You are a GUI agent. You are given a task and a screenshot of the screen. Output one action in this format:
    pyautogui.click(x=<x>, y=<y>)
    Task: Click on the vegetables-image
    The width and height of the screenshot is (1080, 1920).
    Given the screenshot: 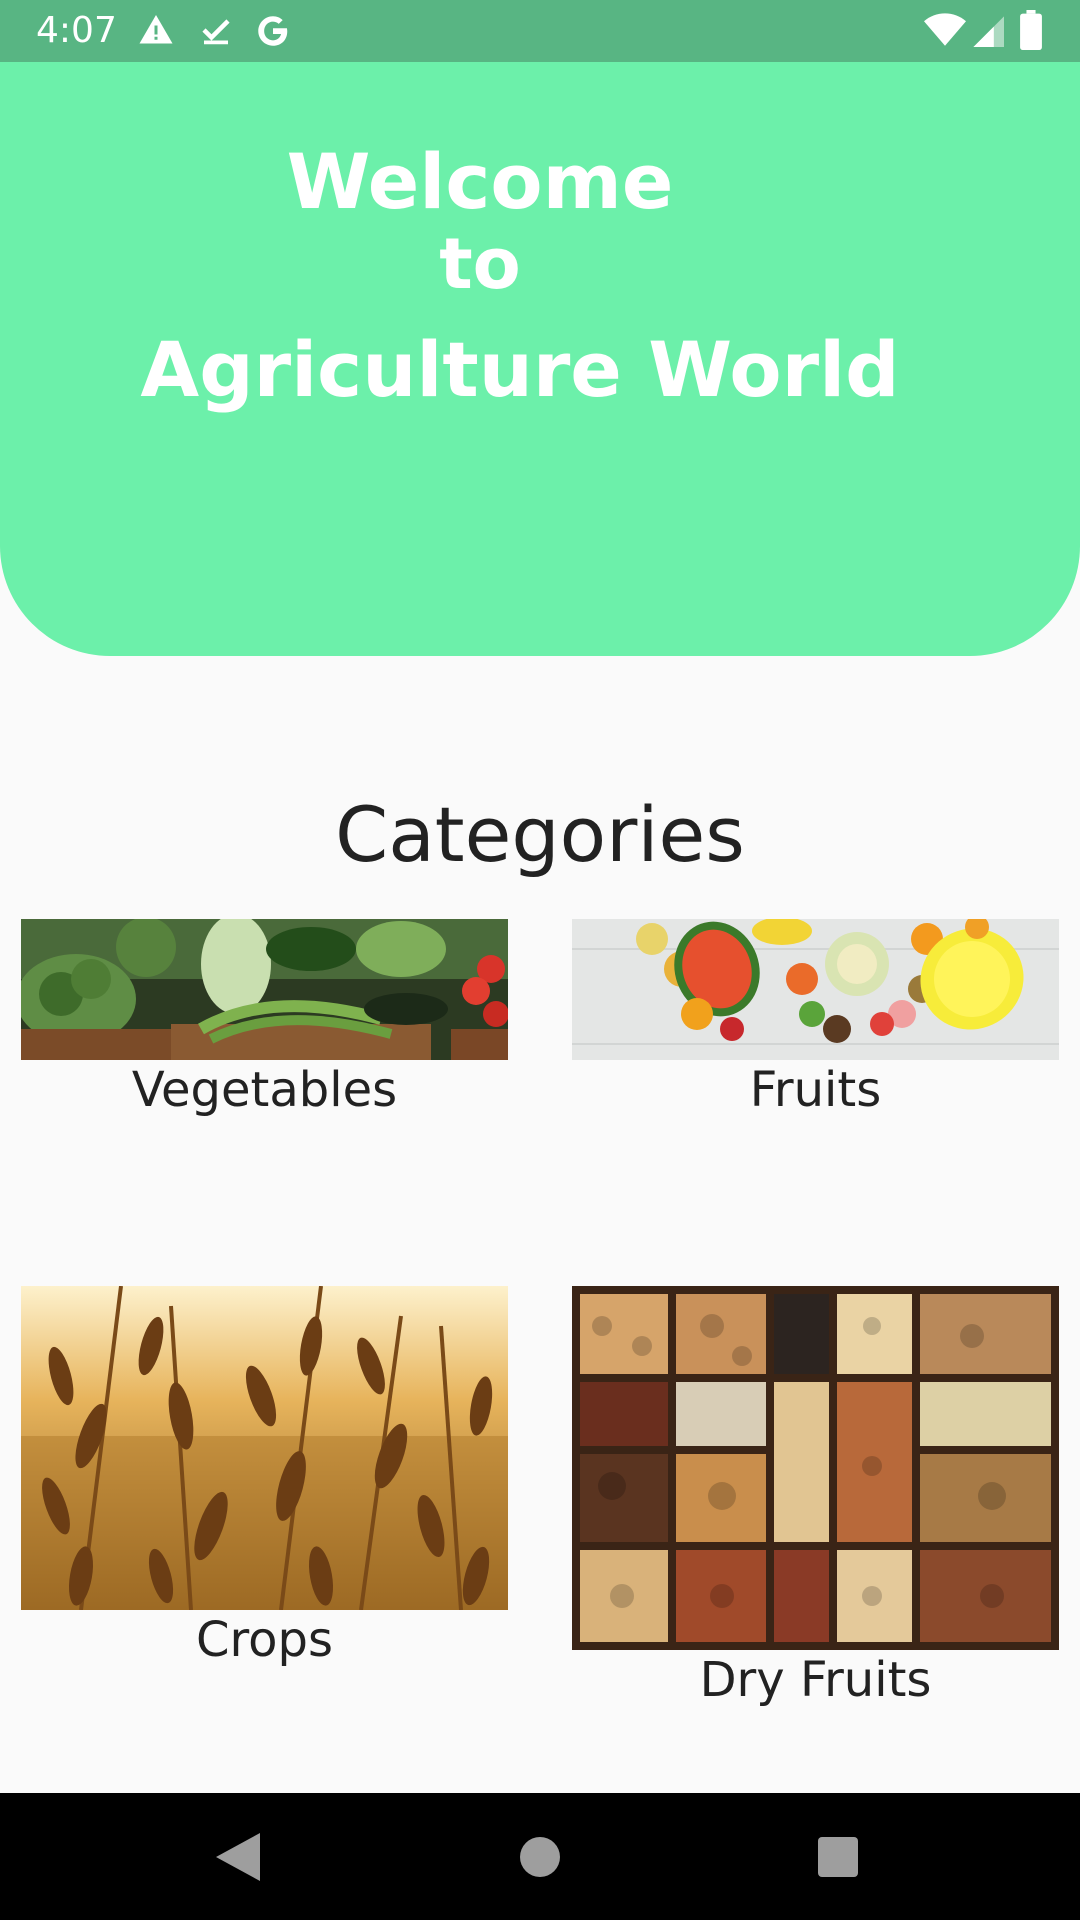 What is the action you would take?
    pyautogui.click(x=264, y=989)
    